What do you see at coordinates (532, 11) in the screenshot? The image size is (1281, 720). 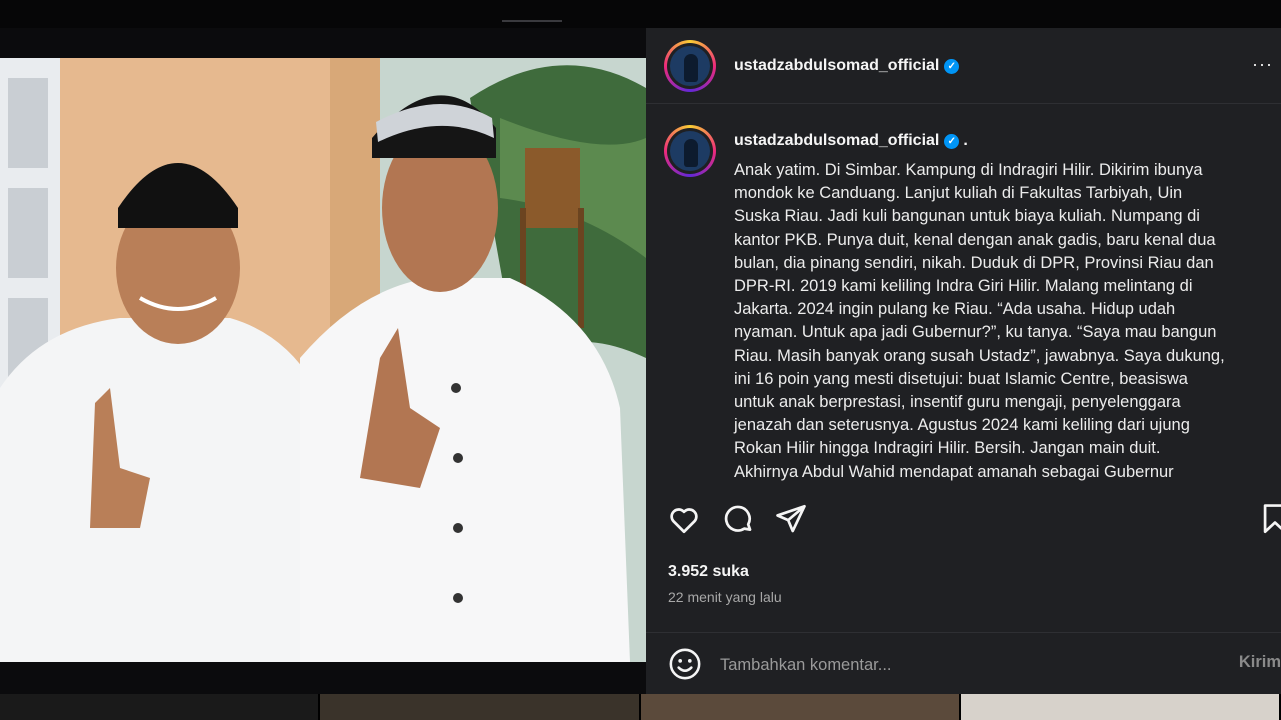 I see `grid-tab-indicator` at bounding box center [532, 11].